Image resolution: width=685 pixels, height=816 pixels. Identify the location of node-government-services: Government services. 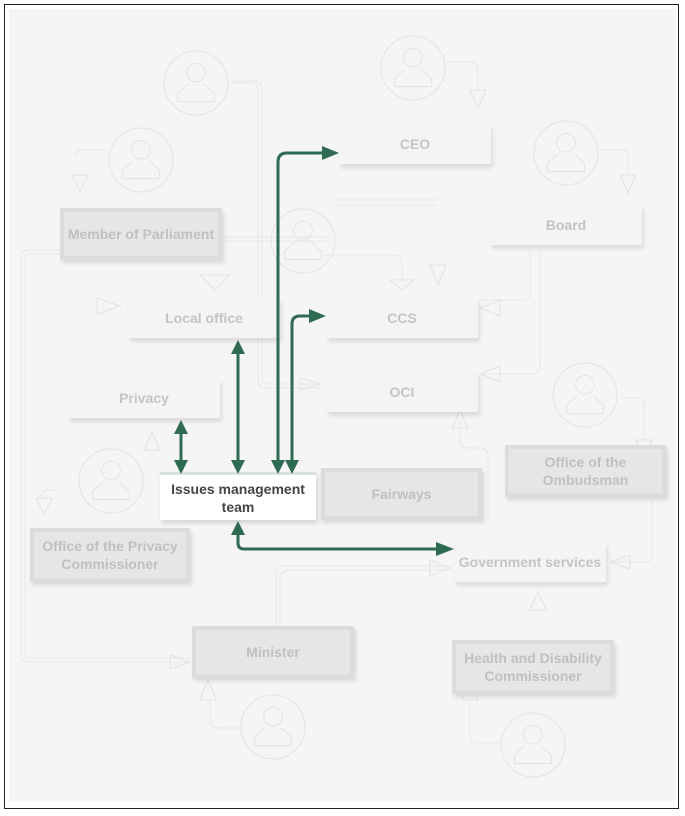
(530, 562).